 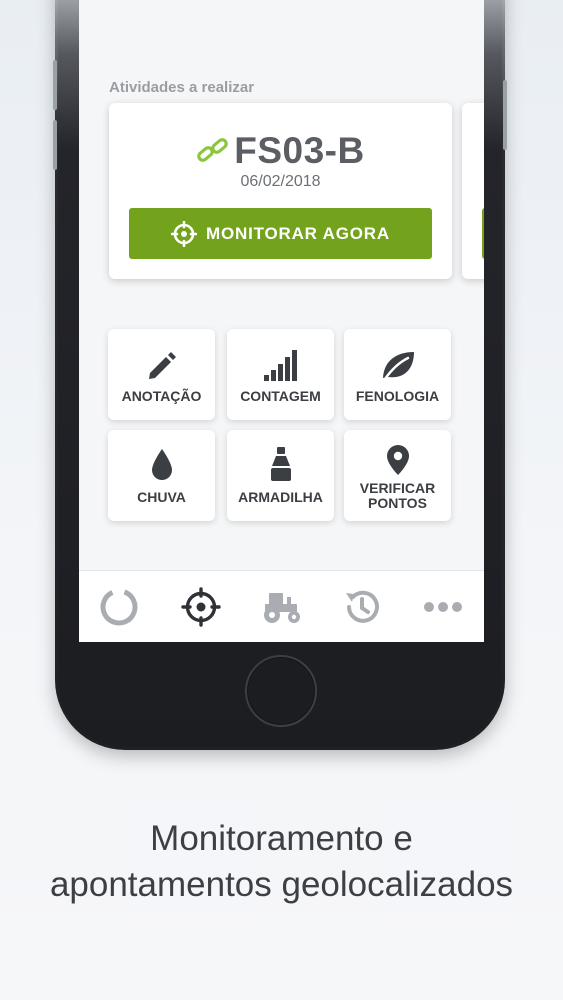 I want to click on tab-tractor, so click(x=282, y=607).